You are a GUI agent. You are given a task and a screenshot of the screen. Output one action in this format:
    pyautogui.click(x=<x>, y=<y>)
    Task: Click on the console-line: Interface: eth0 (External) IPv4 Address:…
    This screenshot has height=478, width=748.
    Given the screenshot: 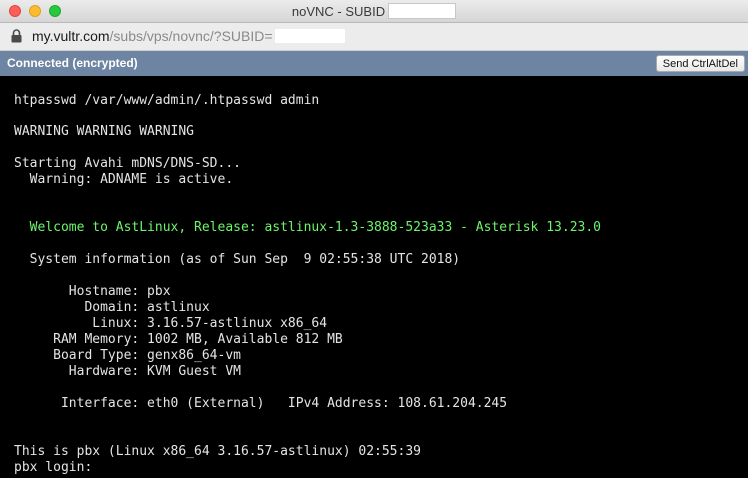 What is the action you would take?
    pyautogui.click(x=261, y=403)
    